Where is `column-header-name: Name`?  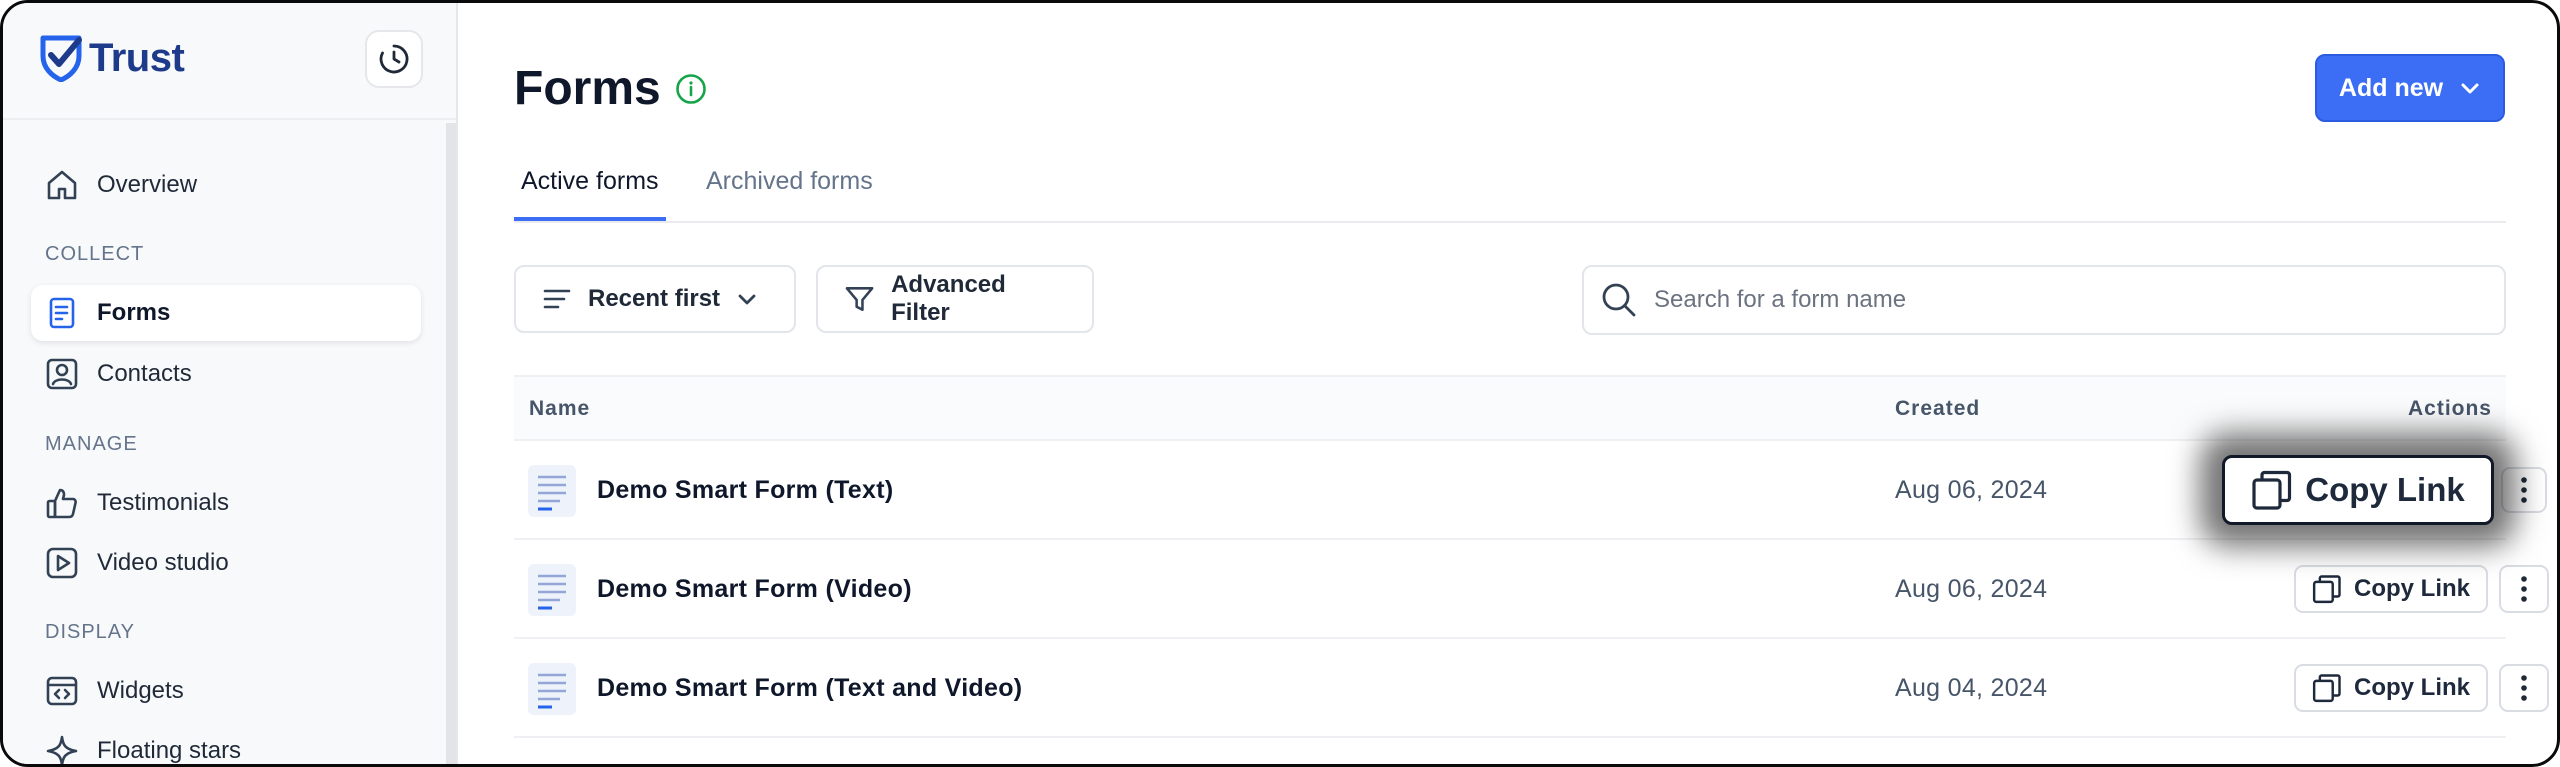 column-header-name: Name is located at coordinates (559, 409).